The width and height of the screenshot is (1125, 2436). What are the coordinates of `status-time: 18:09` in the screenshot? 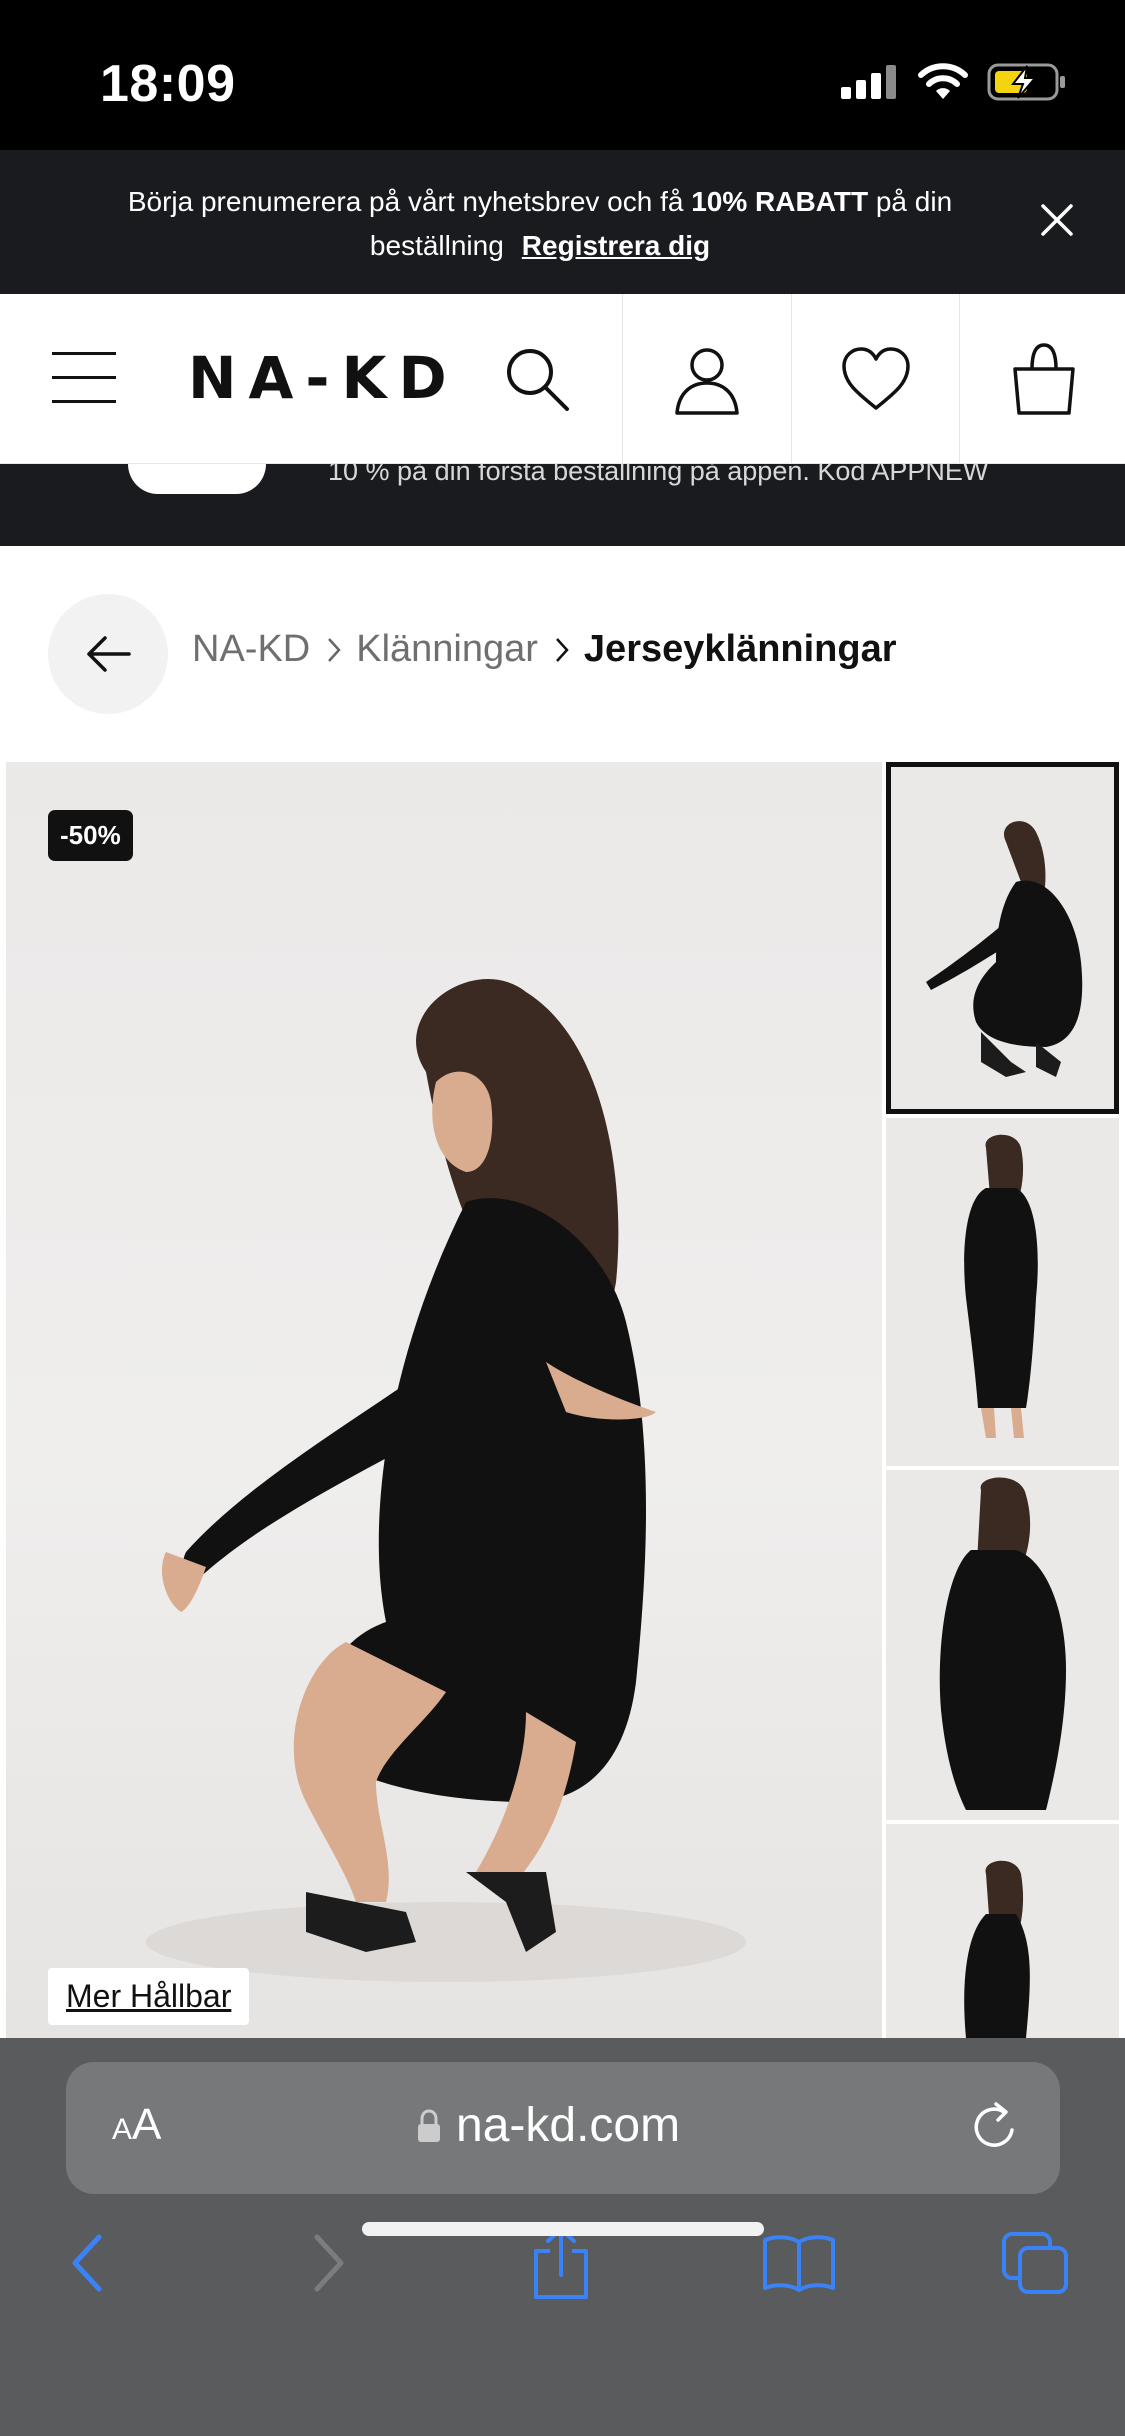 It's located at (168, 84).